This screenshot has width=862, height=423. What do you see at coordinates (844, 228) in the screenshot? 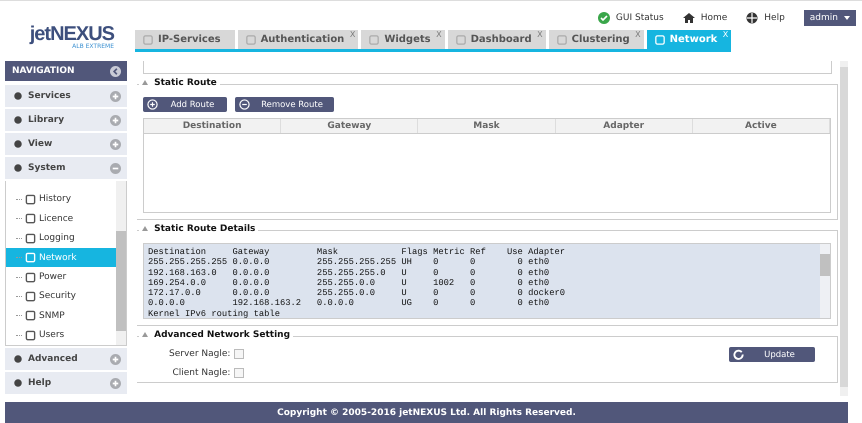
I see `page-scrollbar` at bounding box center [844, 228].